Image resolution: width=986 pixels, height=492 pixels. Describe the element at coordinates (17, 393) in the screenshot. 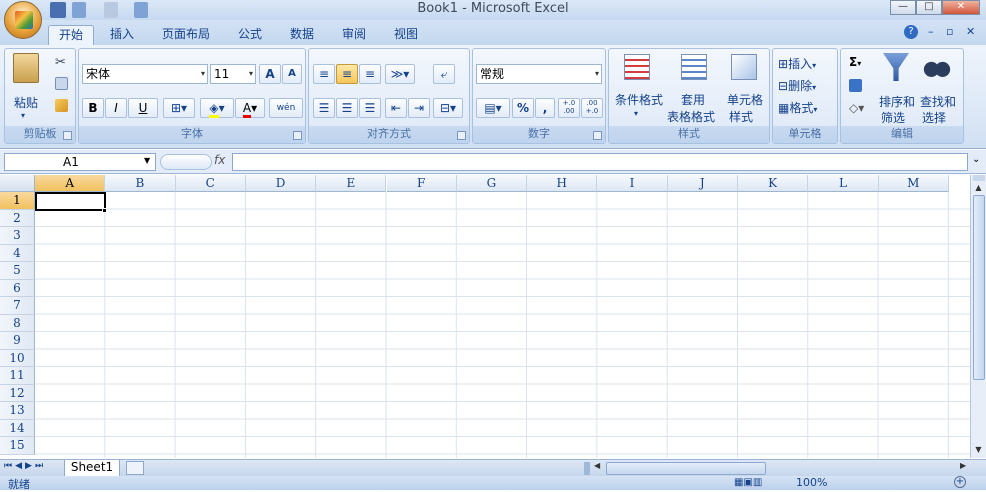

I see `row-header: 12` at that location.